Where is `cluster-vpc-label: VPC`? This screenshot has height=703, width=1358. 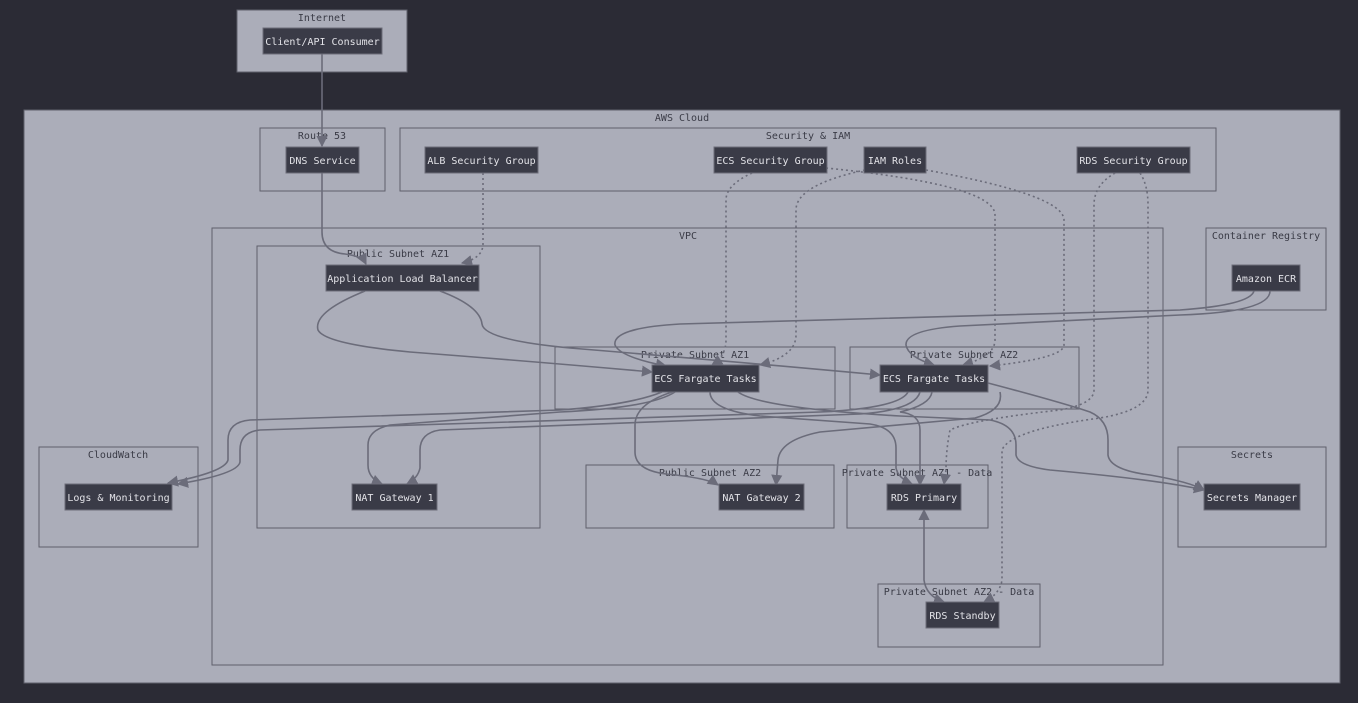
cluster-vpc-label: VPC is located at coordinates (688, 236).